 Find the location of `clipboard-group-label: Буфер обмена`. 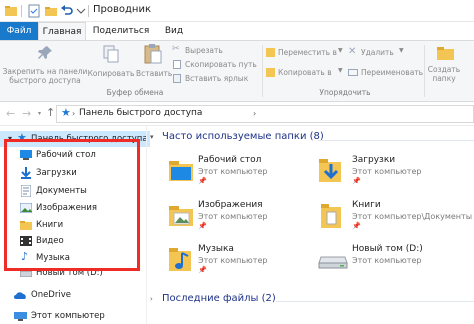

clipboard-group-label: Буфер обмена is located at coordinates (135, 92).